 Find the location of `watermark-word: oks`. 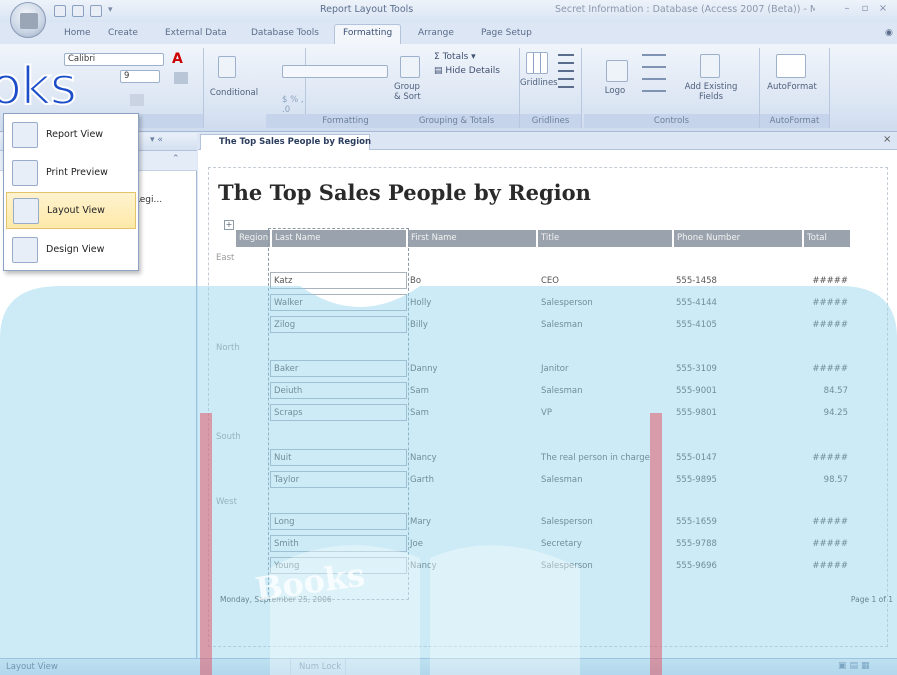

watermark-word: oks is located at coordinates (39, 87).